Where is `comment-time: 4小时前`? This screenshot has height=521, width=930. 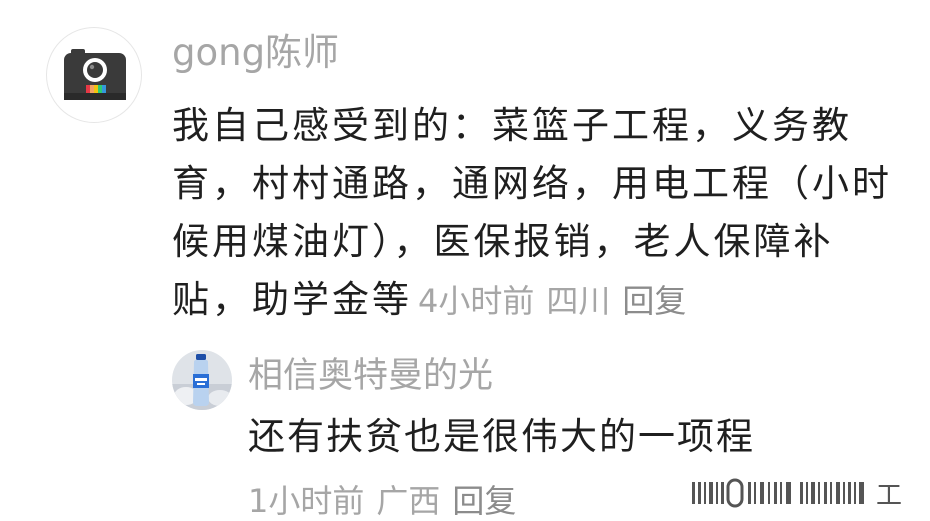
comment-time: 4小时前 is located at coordinates (476, 301).